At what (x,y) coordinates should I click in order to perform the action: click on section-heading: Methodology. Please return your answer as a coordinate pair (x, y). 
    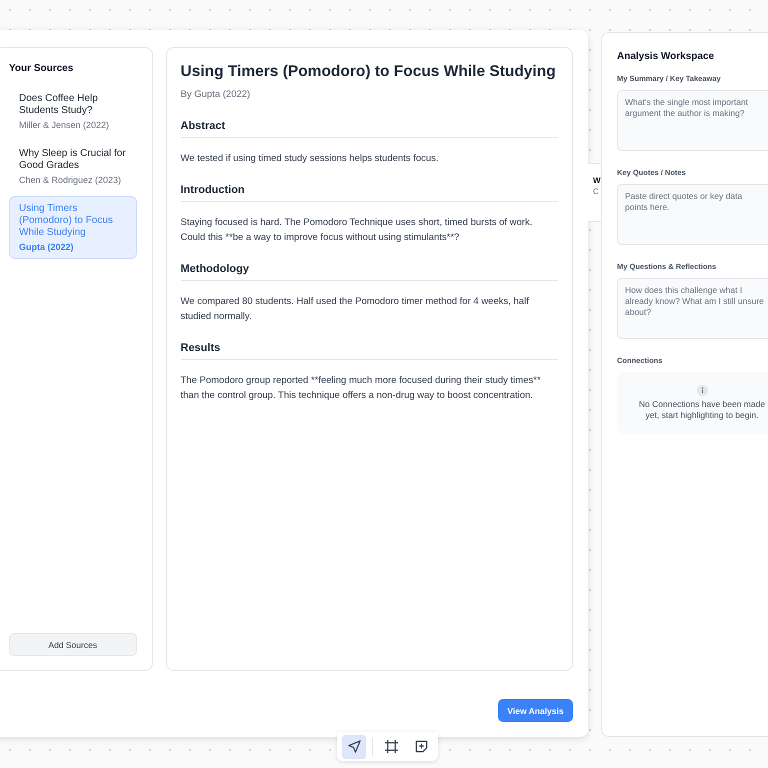
    Looking at the image, I should click on (369, 272).